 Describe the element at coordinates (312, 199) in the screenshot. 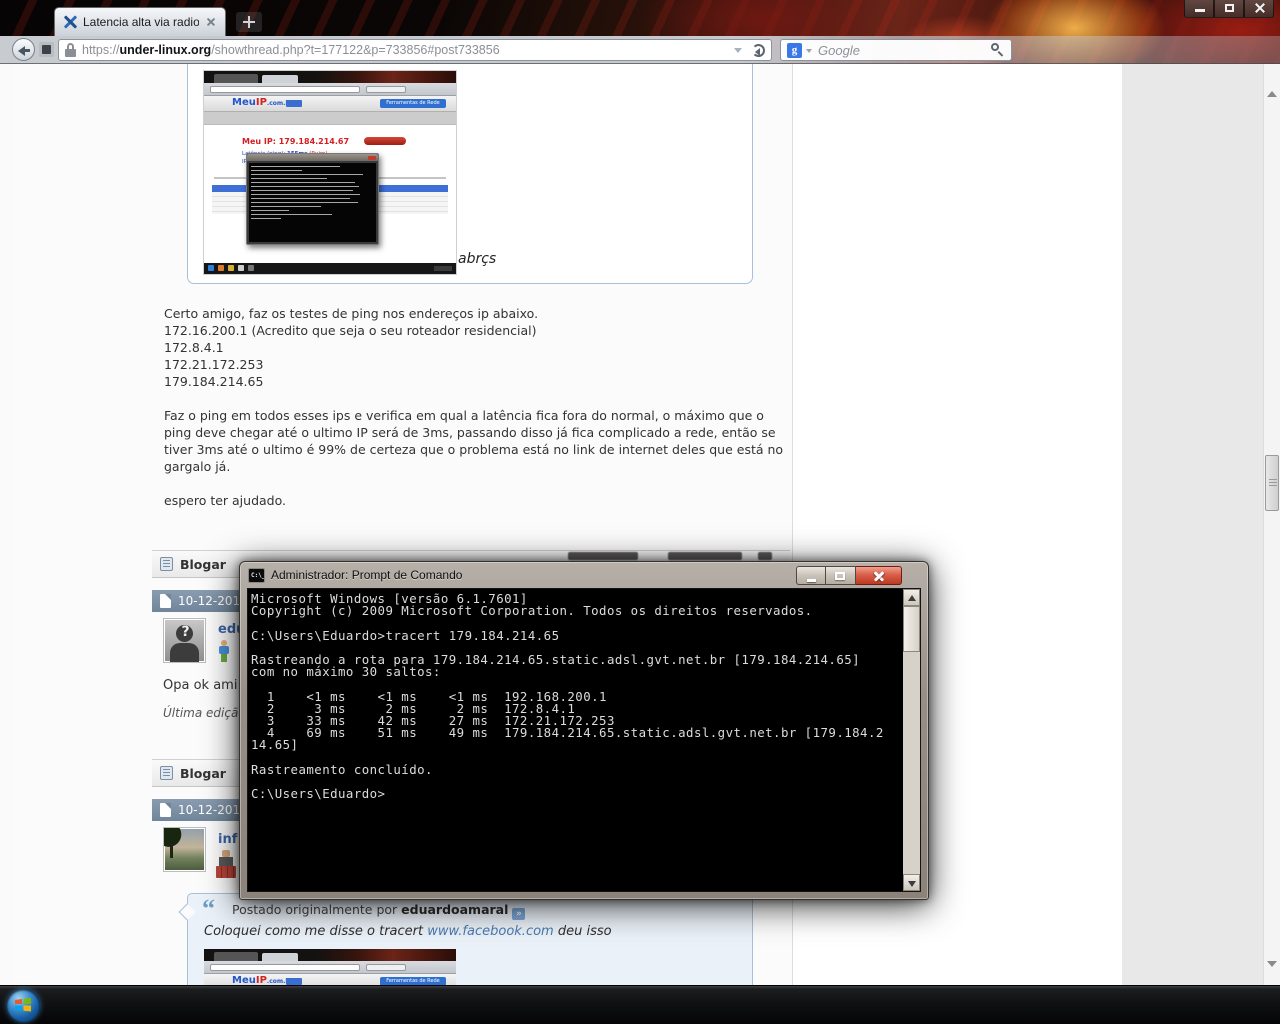

I see `mini-cmd-window` at that location.